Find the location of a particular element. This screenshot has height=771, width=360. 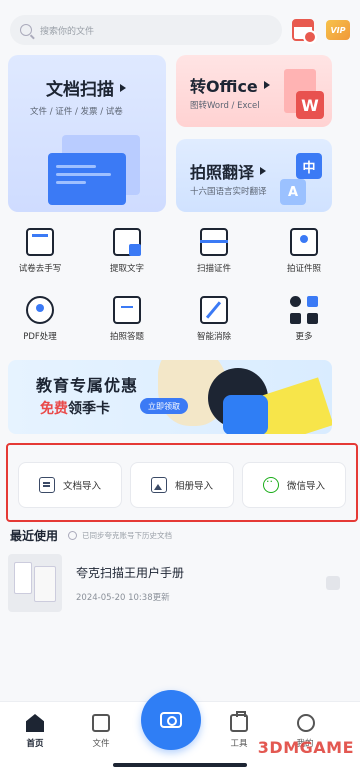

word-icon: W is located at coordinates (304, 94).